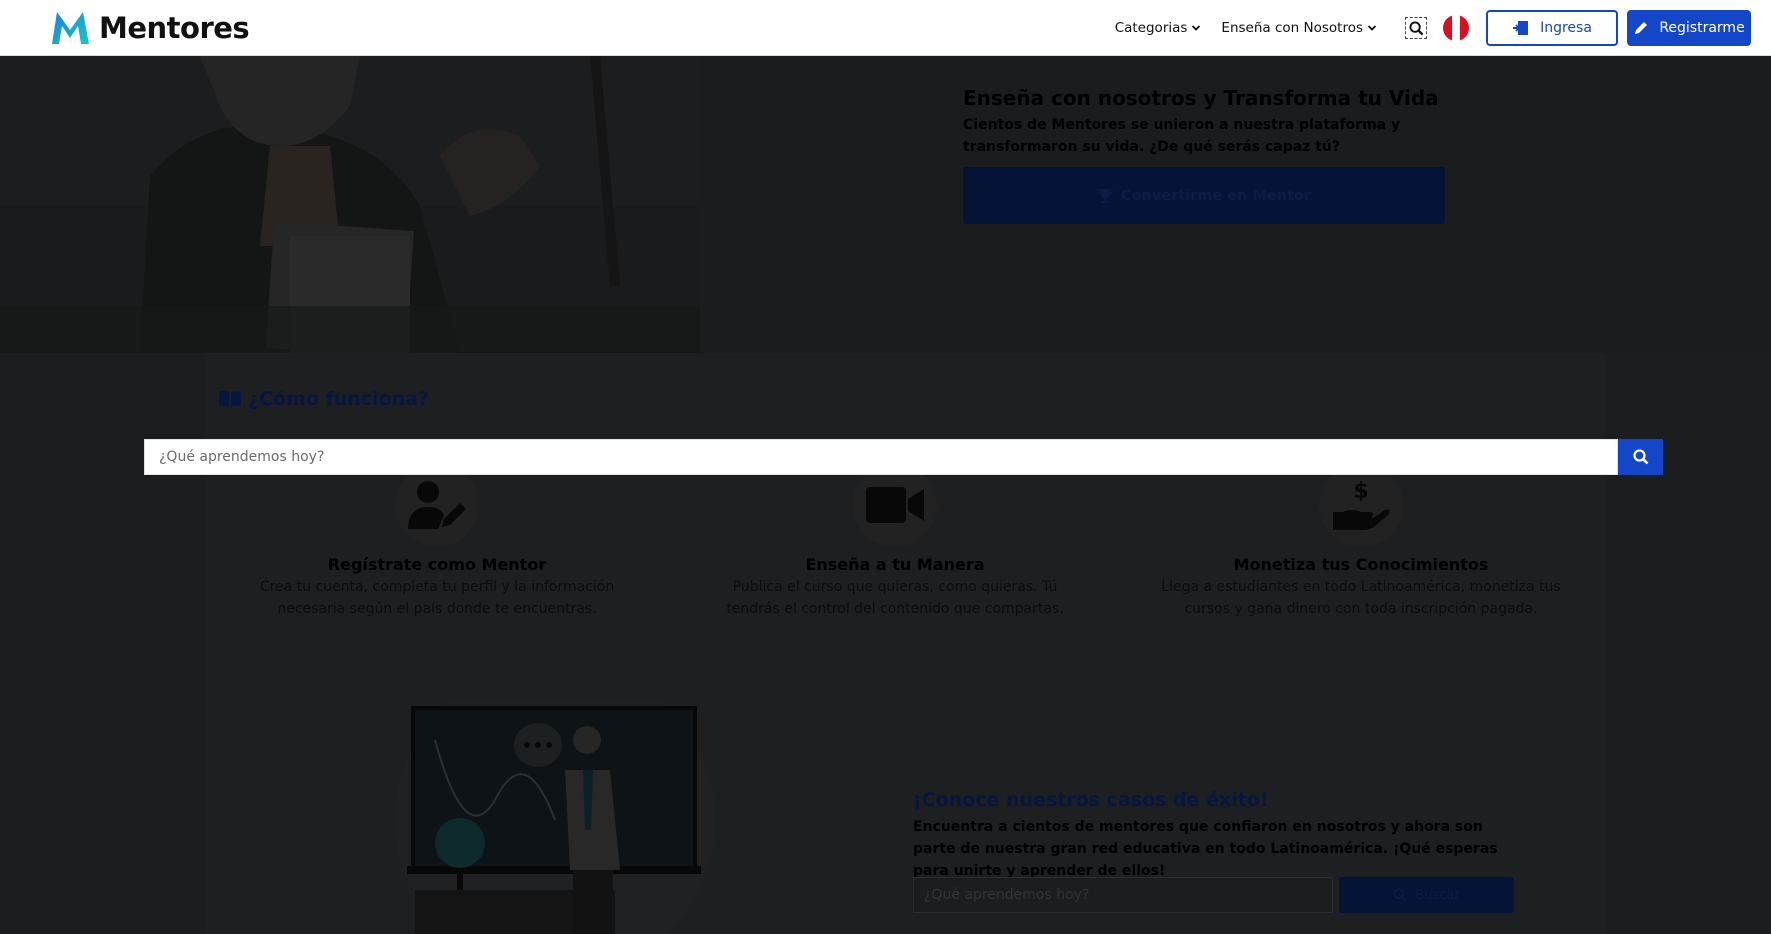  Describe the element at coordinates (174, 28) in the screenshot. I see `brand-name: Mentores` at that location.